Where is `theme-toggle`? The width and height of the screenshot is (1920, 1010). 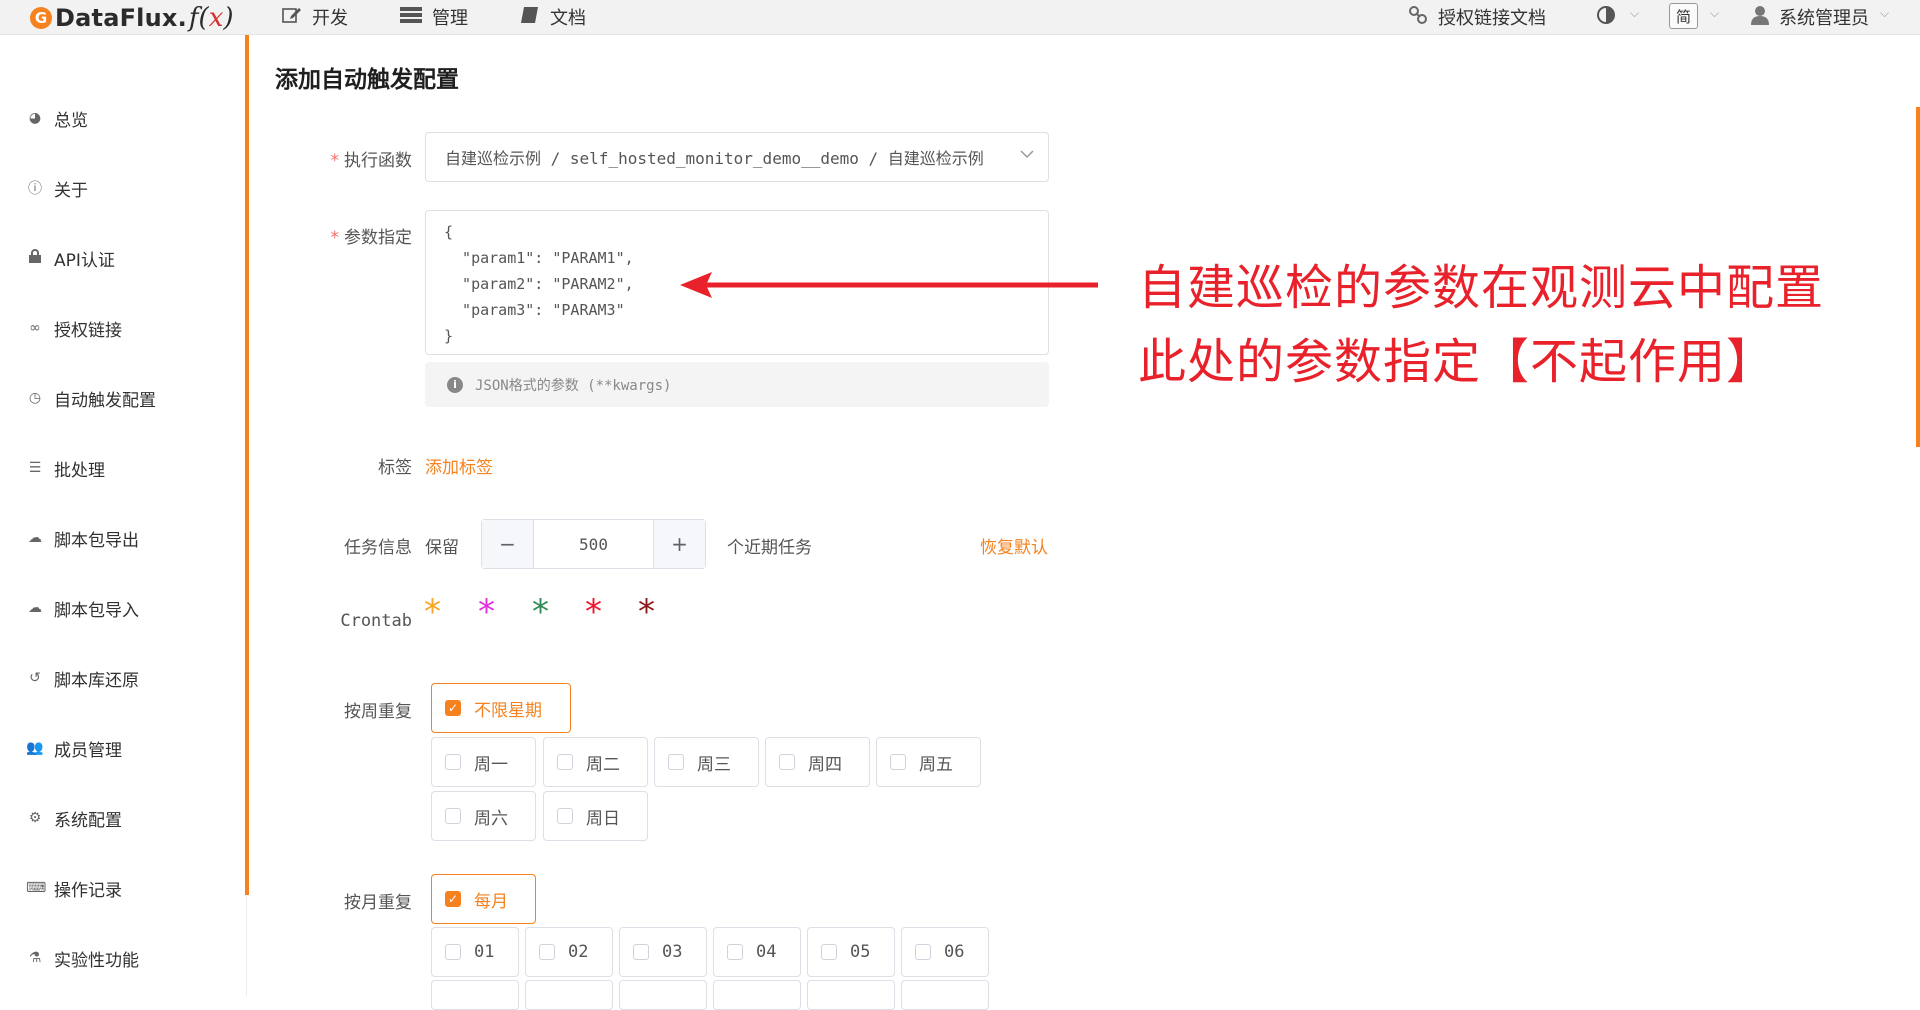 theme-toggle is located at coordinates (1606, 17).